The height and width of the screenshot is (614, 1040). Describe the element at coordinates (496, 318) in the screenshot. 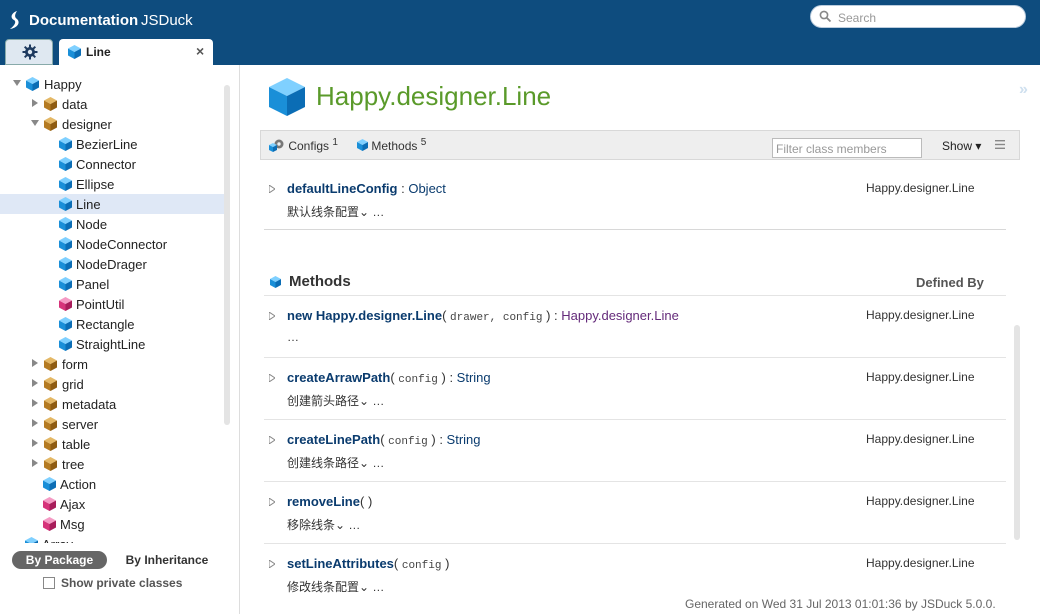

I see `method-params: drawer, config` at that location.